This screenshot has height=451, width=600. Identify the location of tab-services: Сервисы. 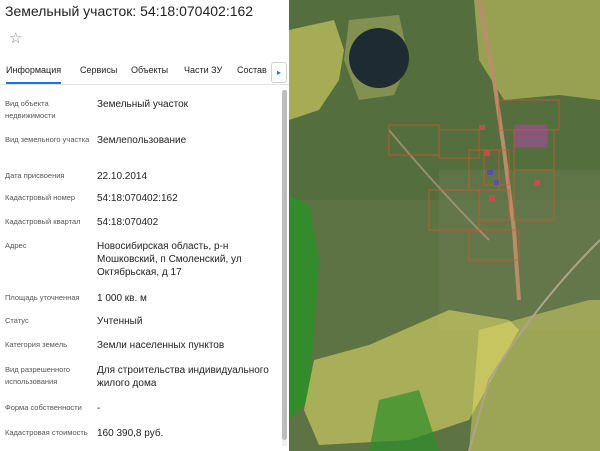
(98, 70).